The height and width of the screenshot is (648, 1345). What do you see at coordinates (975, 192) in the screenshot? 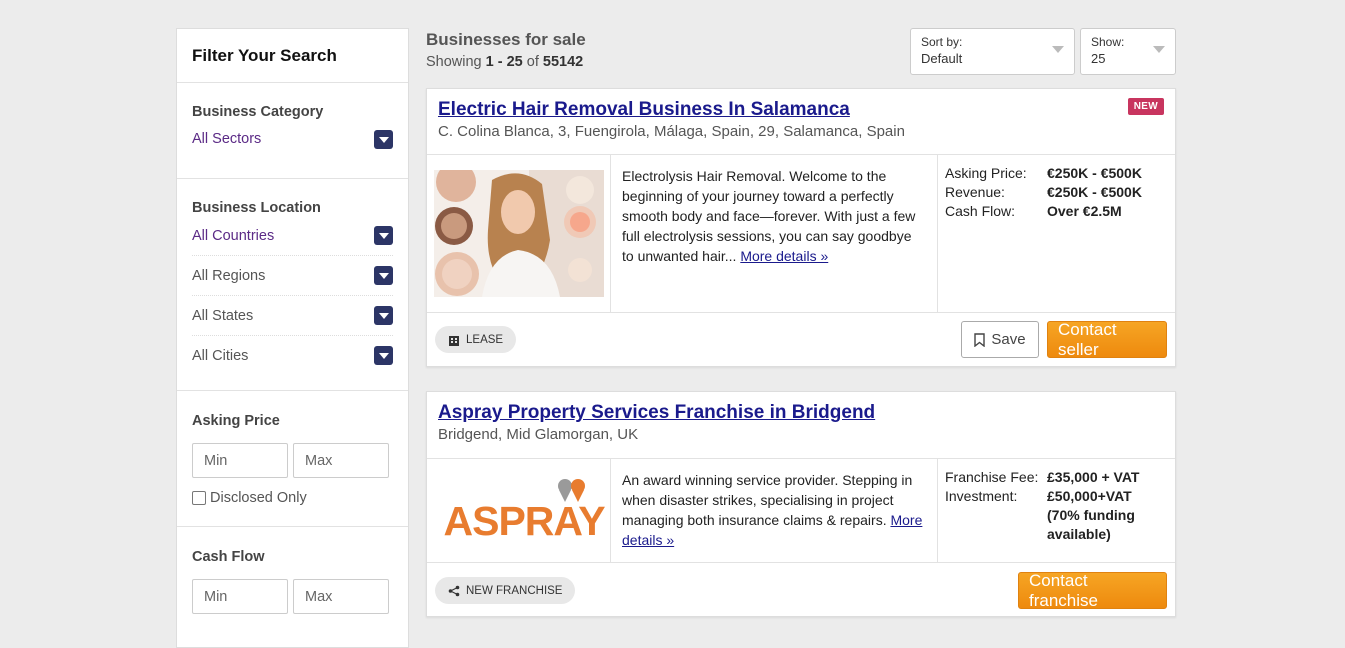
I see `financial-key: Revenue:` at bounding box center [975, 192].